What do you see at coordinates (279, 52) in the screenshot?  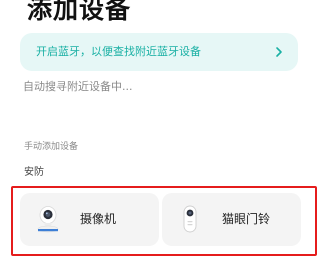 I see `chevron-right-icon` at bounding box center [279, 52].